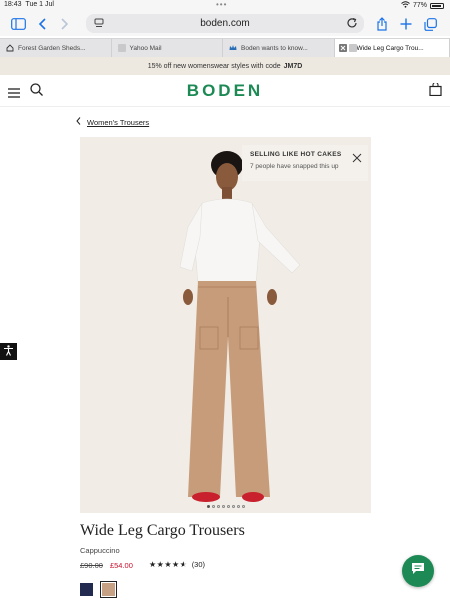 Image resolution: width=450 pixels, height=600 pixels. Describe the element at coordinates (214, 66) in the screenshot. I see `promo-text: 15% off new womenswear styles with code` at that location.